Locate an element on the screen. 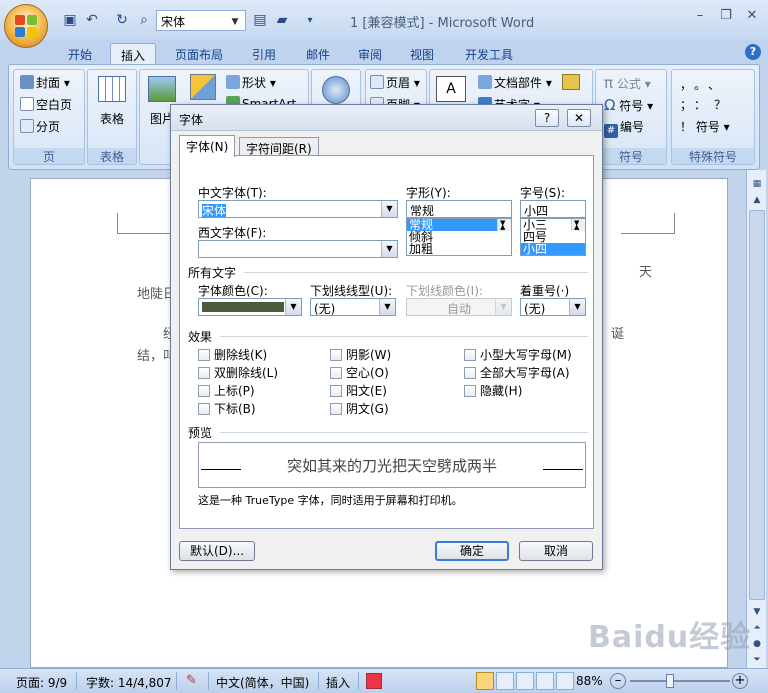 This screenshot has height=693, width=768. engrave-checkbox: 阴文(G) is located at coordinates (359, 408).